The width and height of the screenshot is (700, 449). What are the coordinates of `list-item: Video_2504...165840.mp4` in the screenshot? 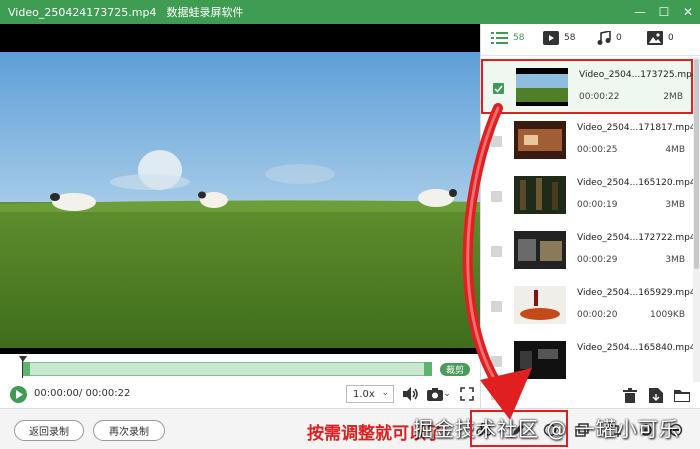 It's located at (587, 360).